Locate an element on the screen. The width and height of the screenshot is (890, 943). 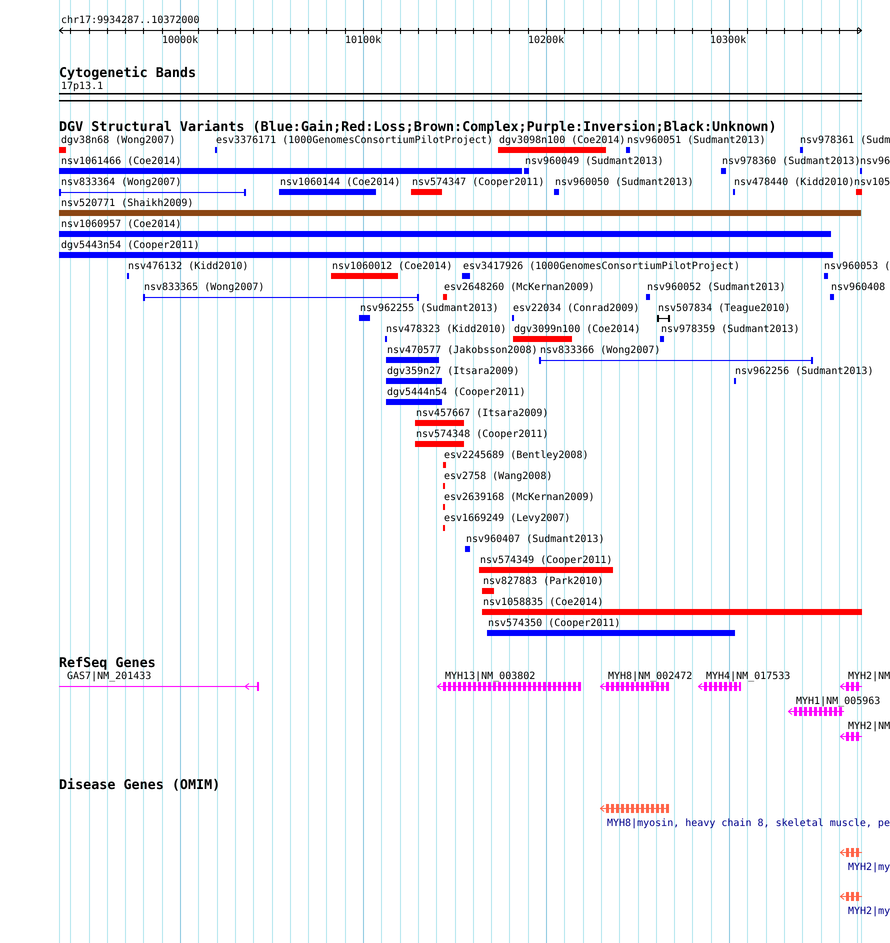
tick-label: 10200k is located at coordinates (546, 41).